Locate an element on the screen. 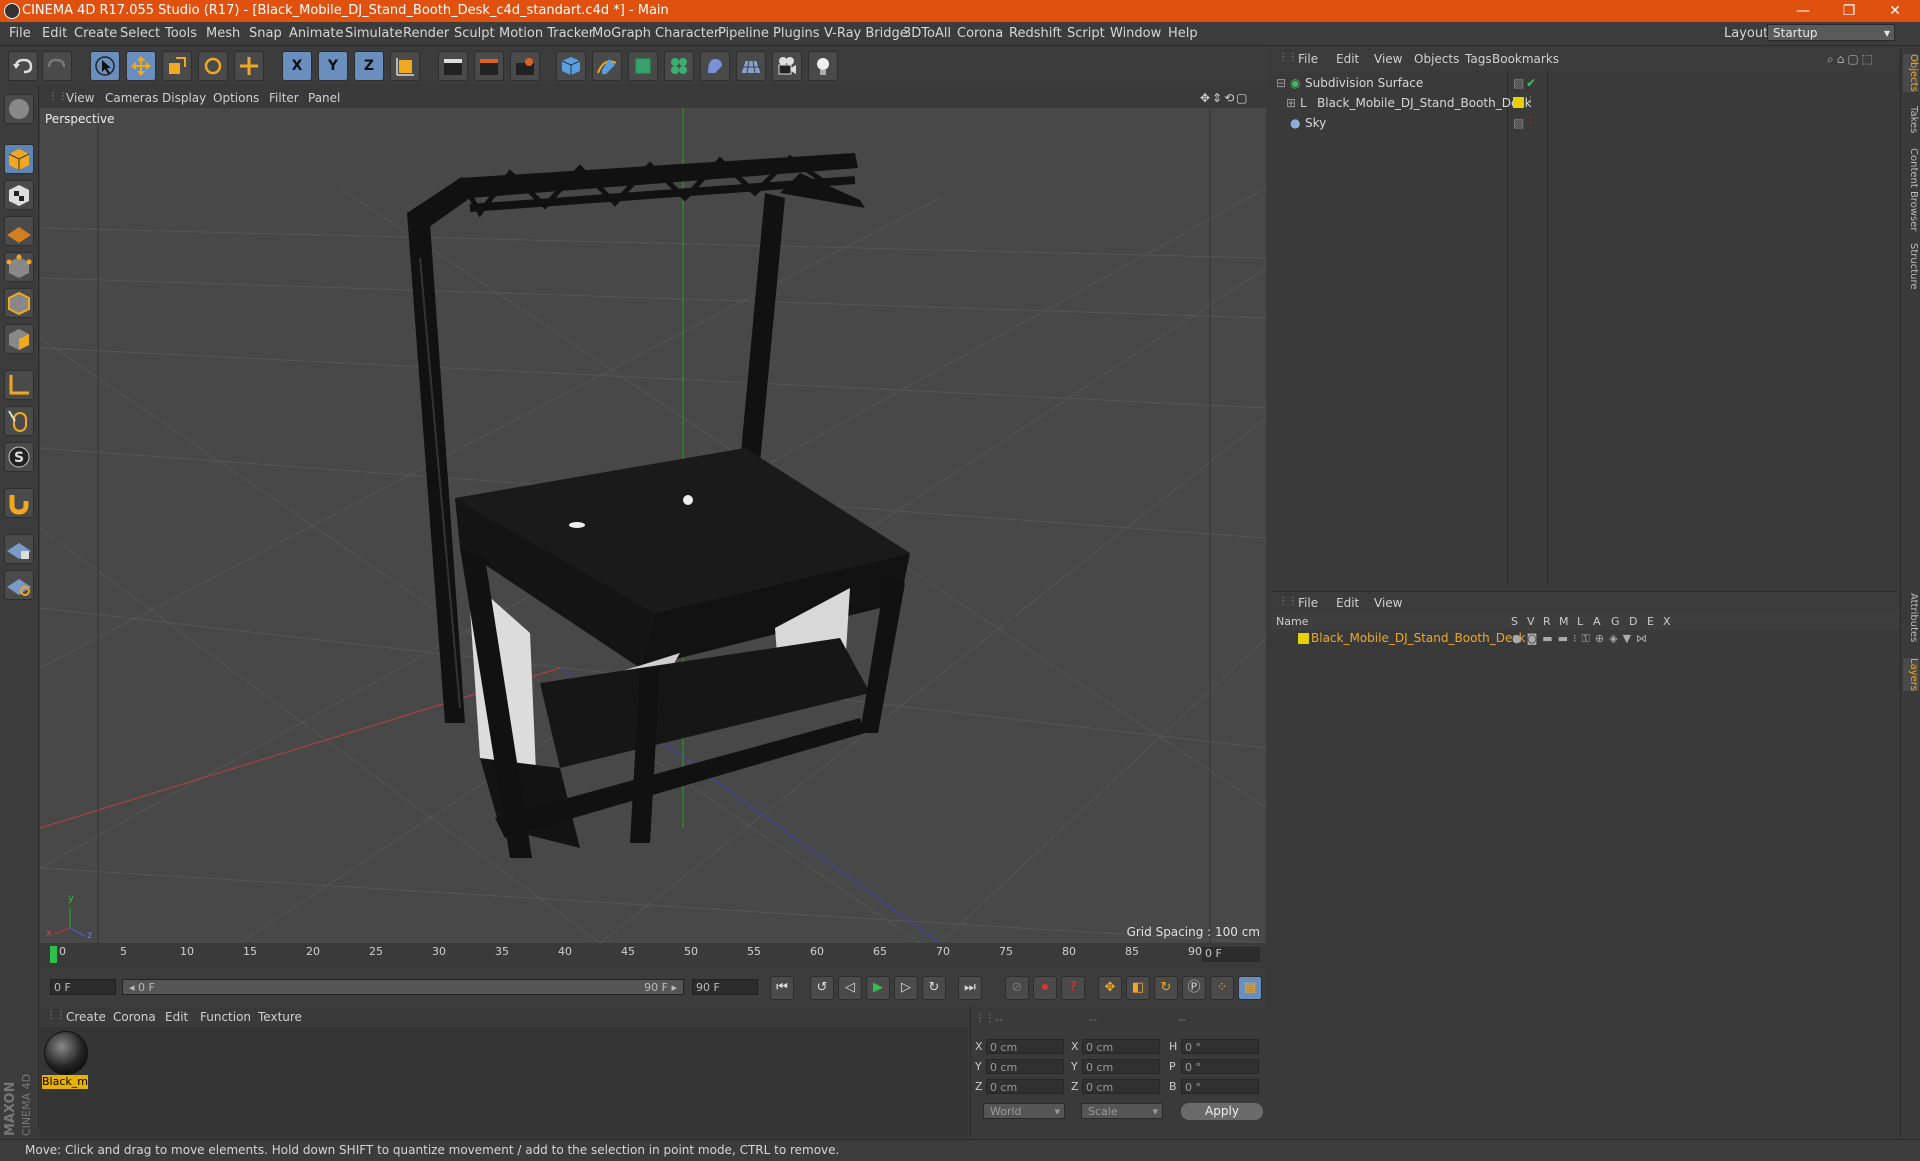  column-view: V is located at coordinates (1531, 621).